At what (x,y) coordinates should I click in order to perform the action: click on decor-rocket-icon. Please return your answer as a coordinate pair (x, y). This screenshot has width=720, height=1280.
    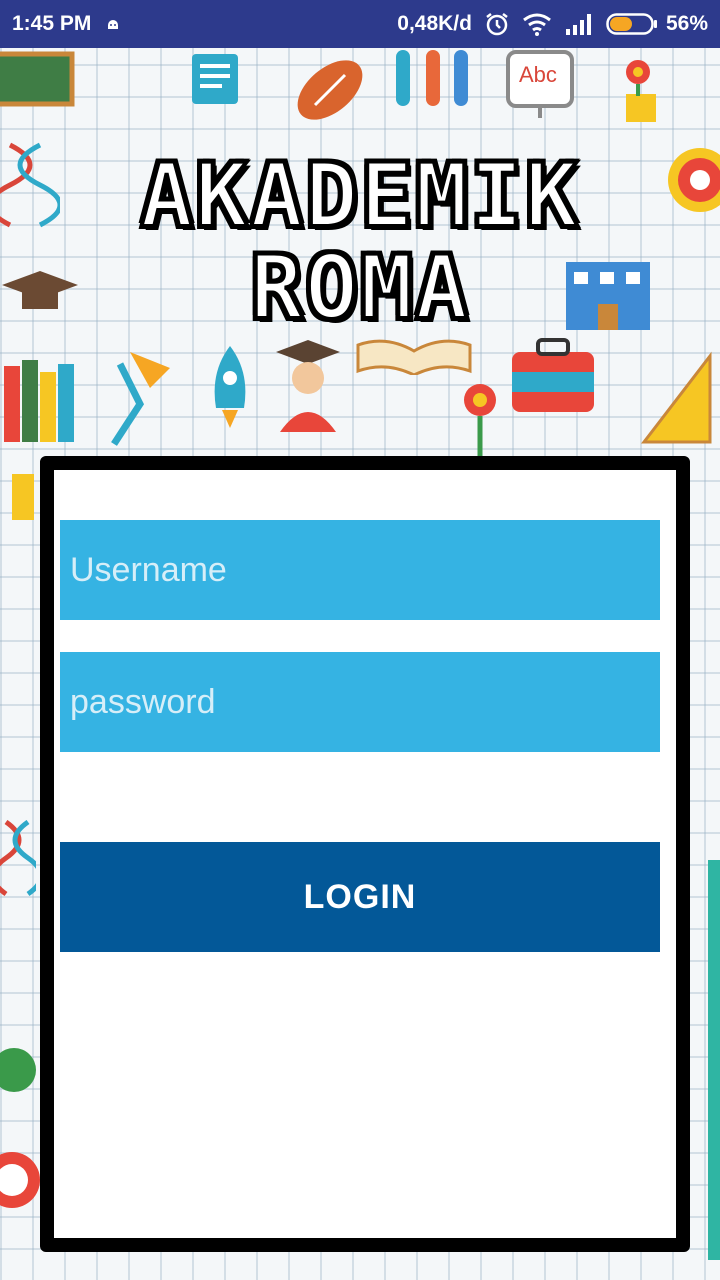
    Looking at the image, I should click on (230, 391).